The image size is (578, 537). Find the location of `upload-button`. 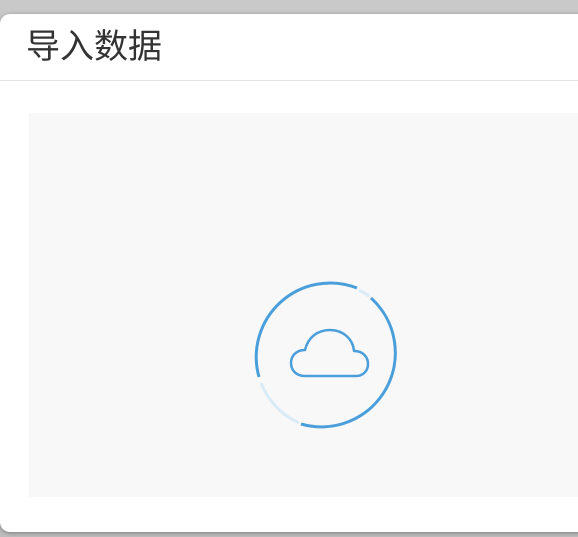

upload-button is located at coordinates (330, 356).